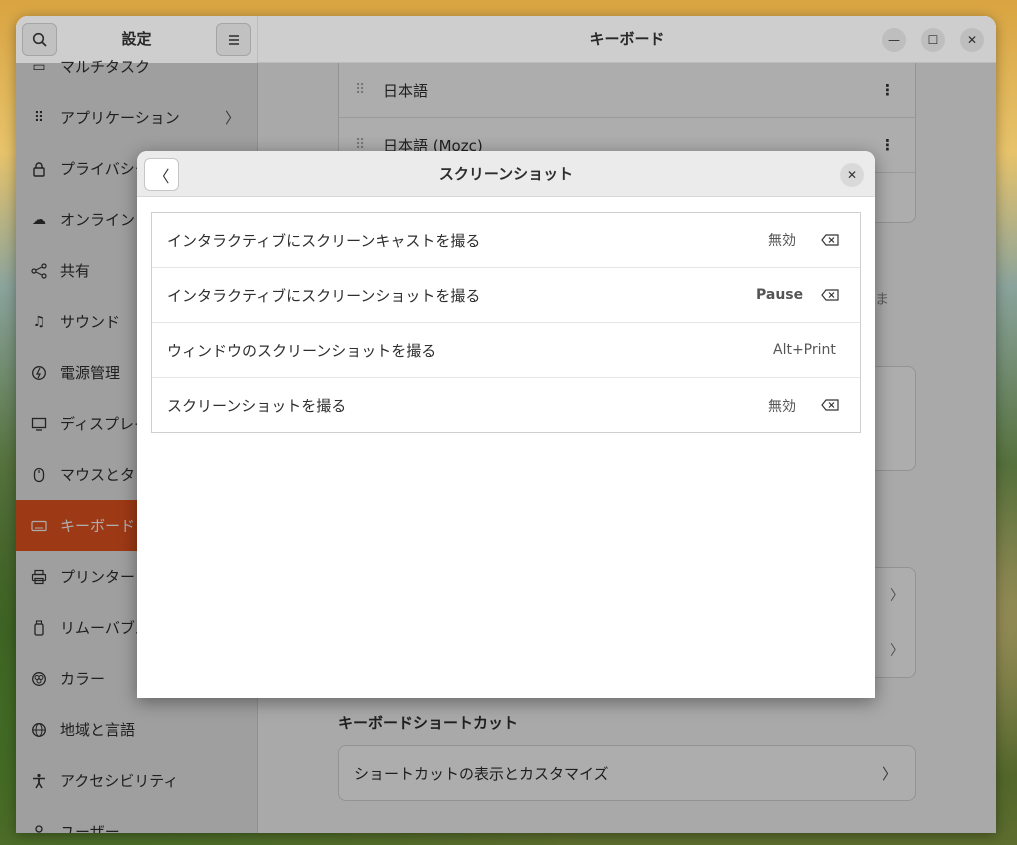 This screenshot has height=845, width=1017. I want to click on share-icon, so click(39, 271).